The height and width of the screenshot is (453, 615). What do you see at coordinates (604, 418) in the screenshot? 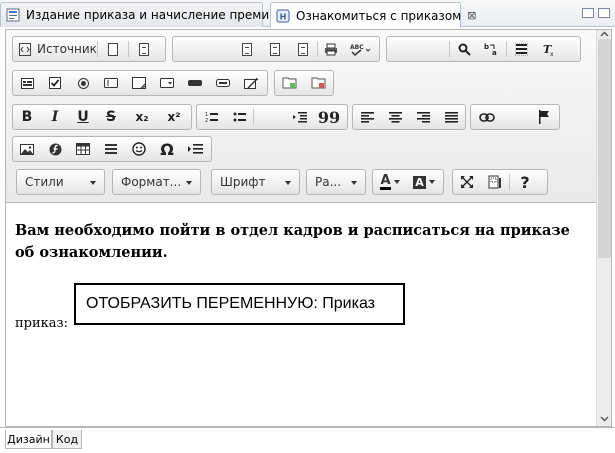
I see `scroll-down-icon` at bounding box center [604, 418].